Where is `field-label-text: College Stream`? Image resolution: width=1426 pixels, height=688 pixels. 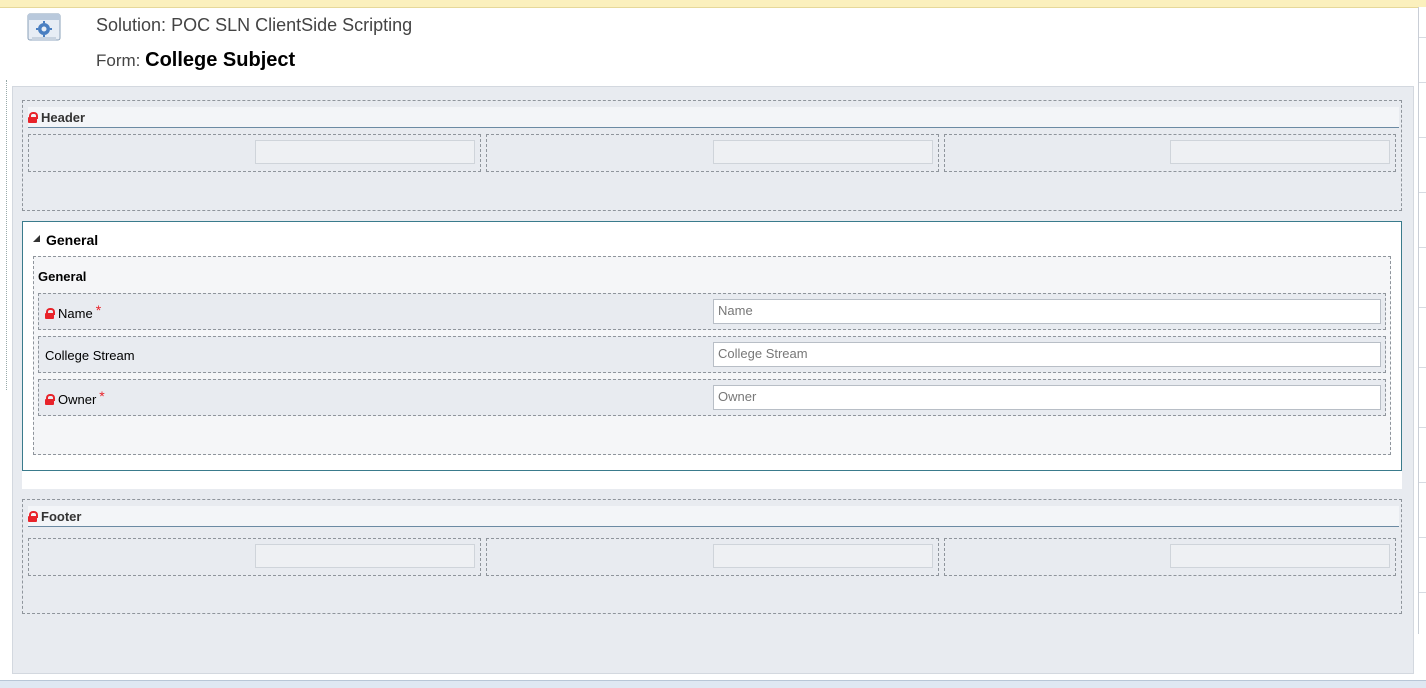 field-label-text: College Stream is located at coordinates (90, 355).